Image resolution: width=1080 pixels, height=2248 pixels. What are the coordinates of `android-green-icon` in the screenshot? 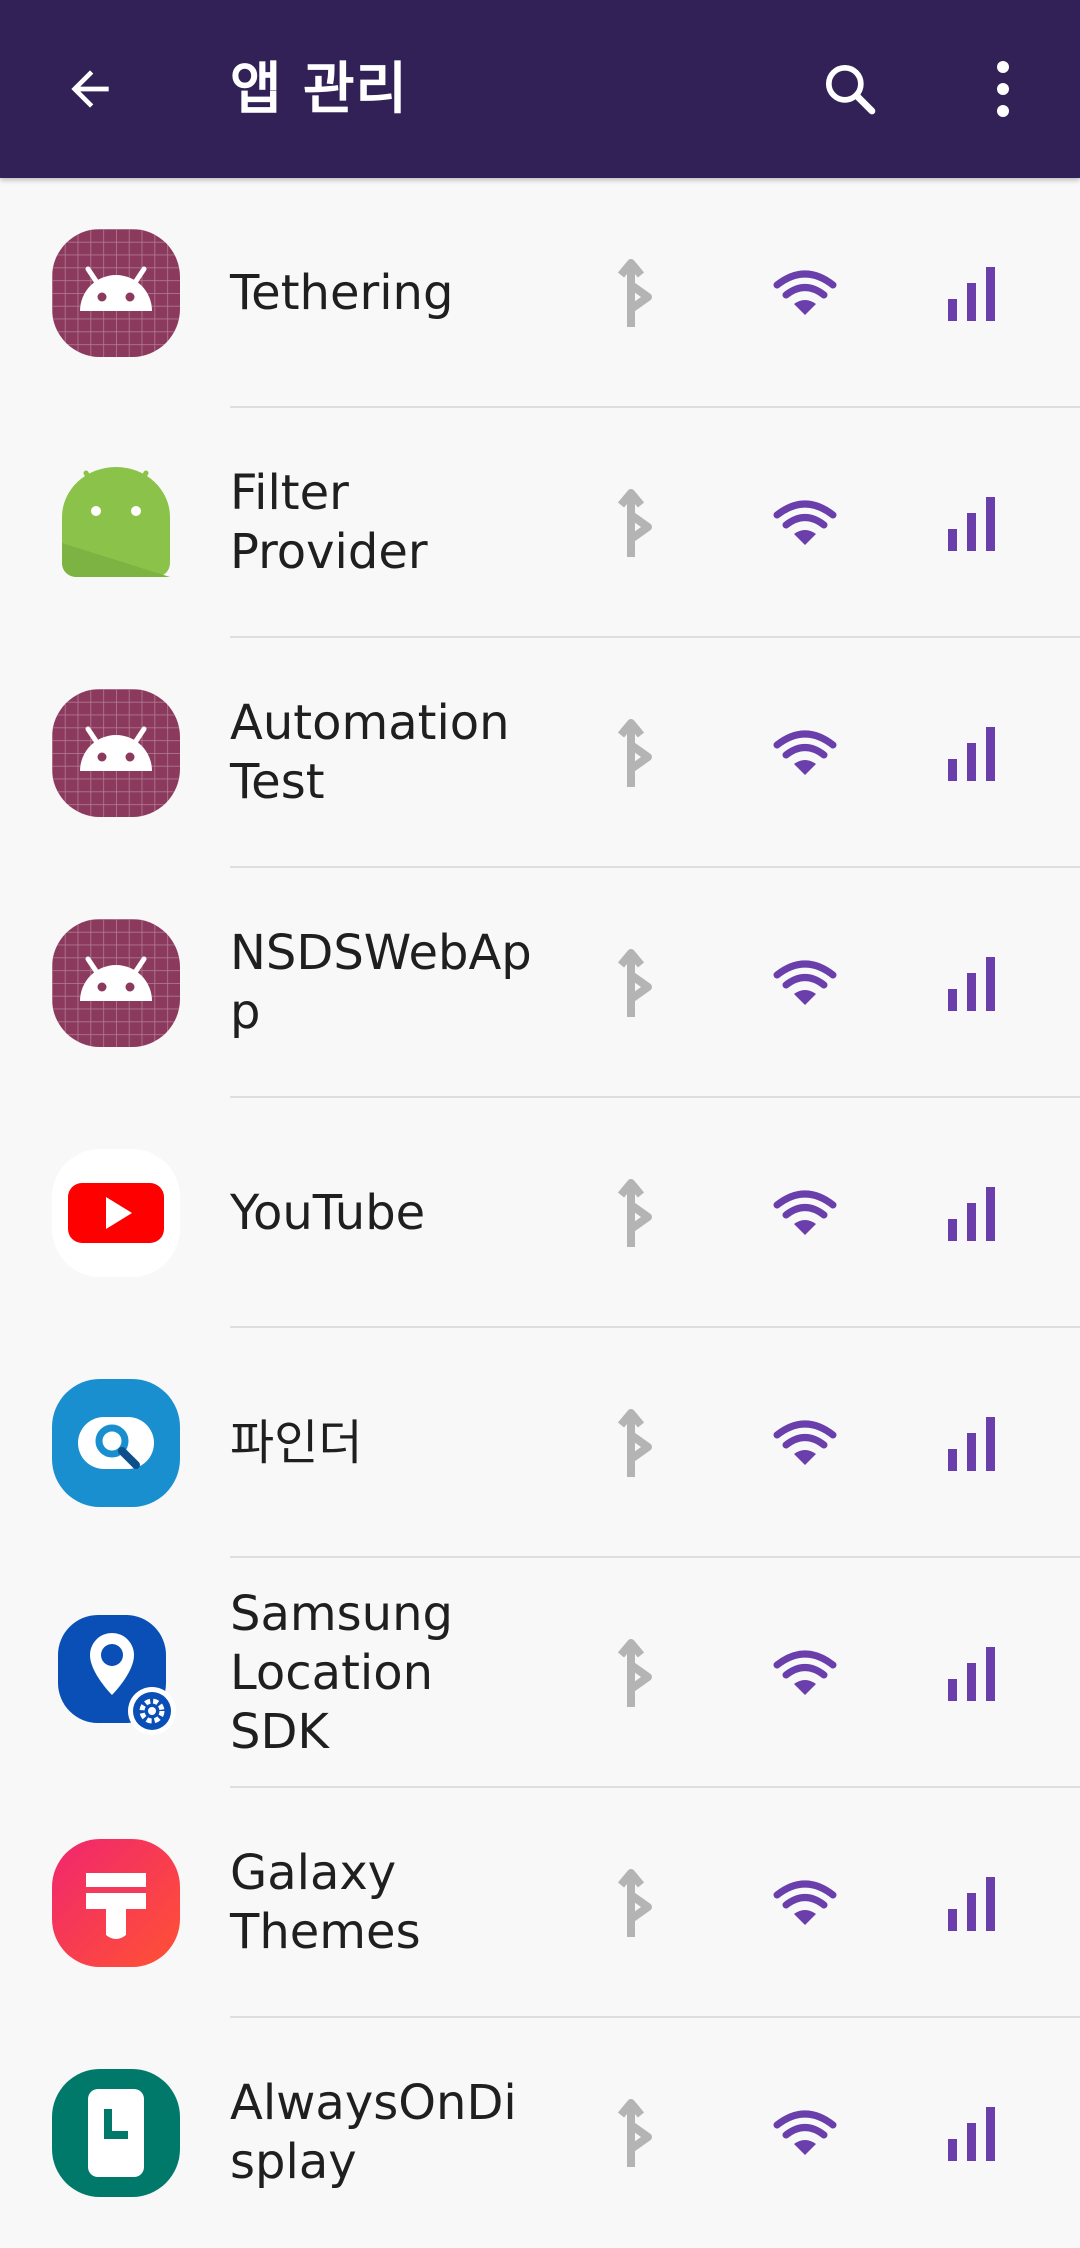 It's located at (116, 523).